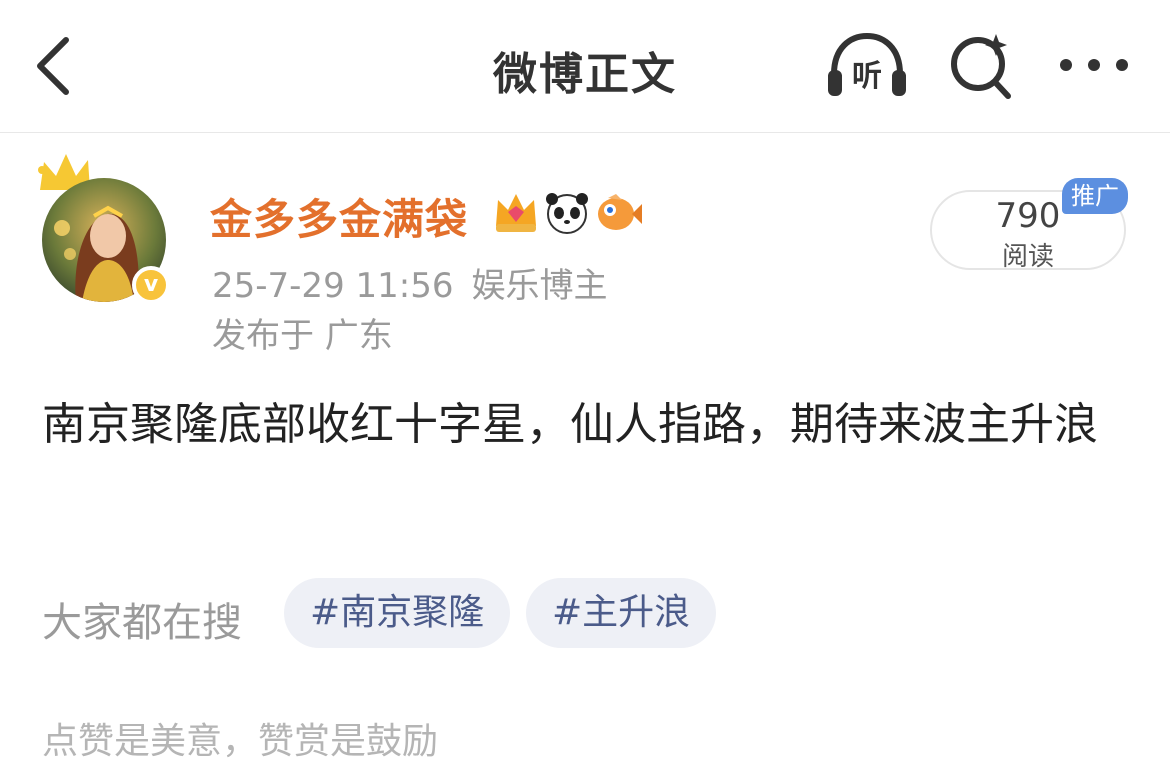 This screenshot has height=764, width=1170. I want to click on vip-crown-badge-icon, so click(516, 212).